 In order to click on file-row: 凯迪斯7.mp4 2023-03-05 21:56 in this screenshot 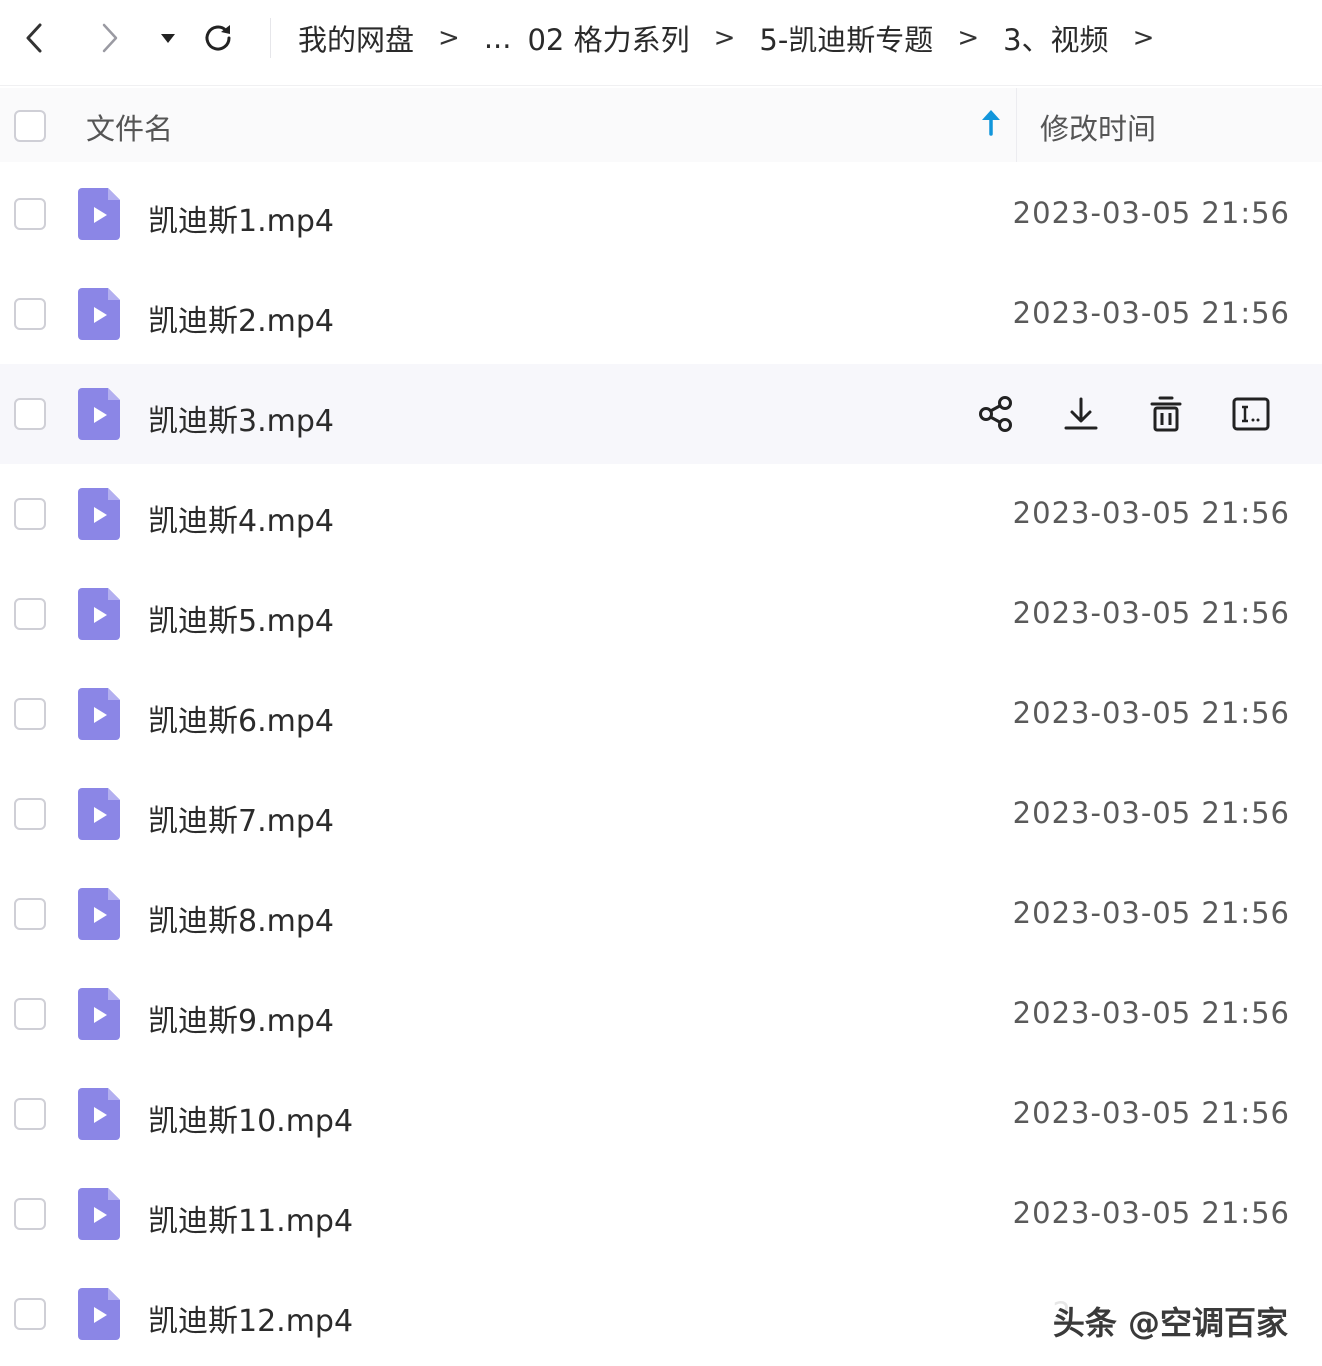, I will do `click(661, 814)`.